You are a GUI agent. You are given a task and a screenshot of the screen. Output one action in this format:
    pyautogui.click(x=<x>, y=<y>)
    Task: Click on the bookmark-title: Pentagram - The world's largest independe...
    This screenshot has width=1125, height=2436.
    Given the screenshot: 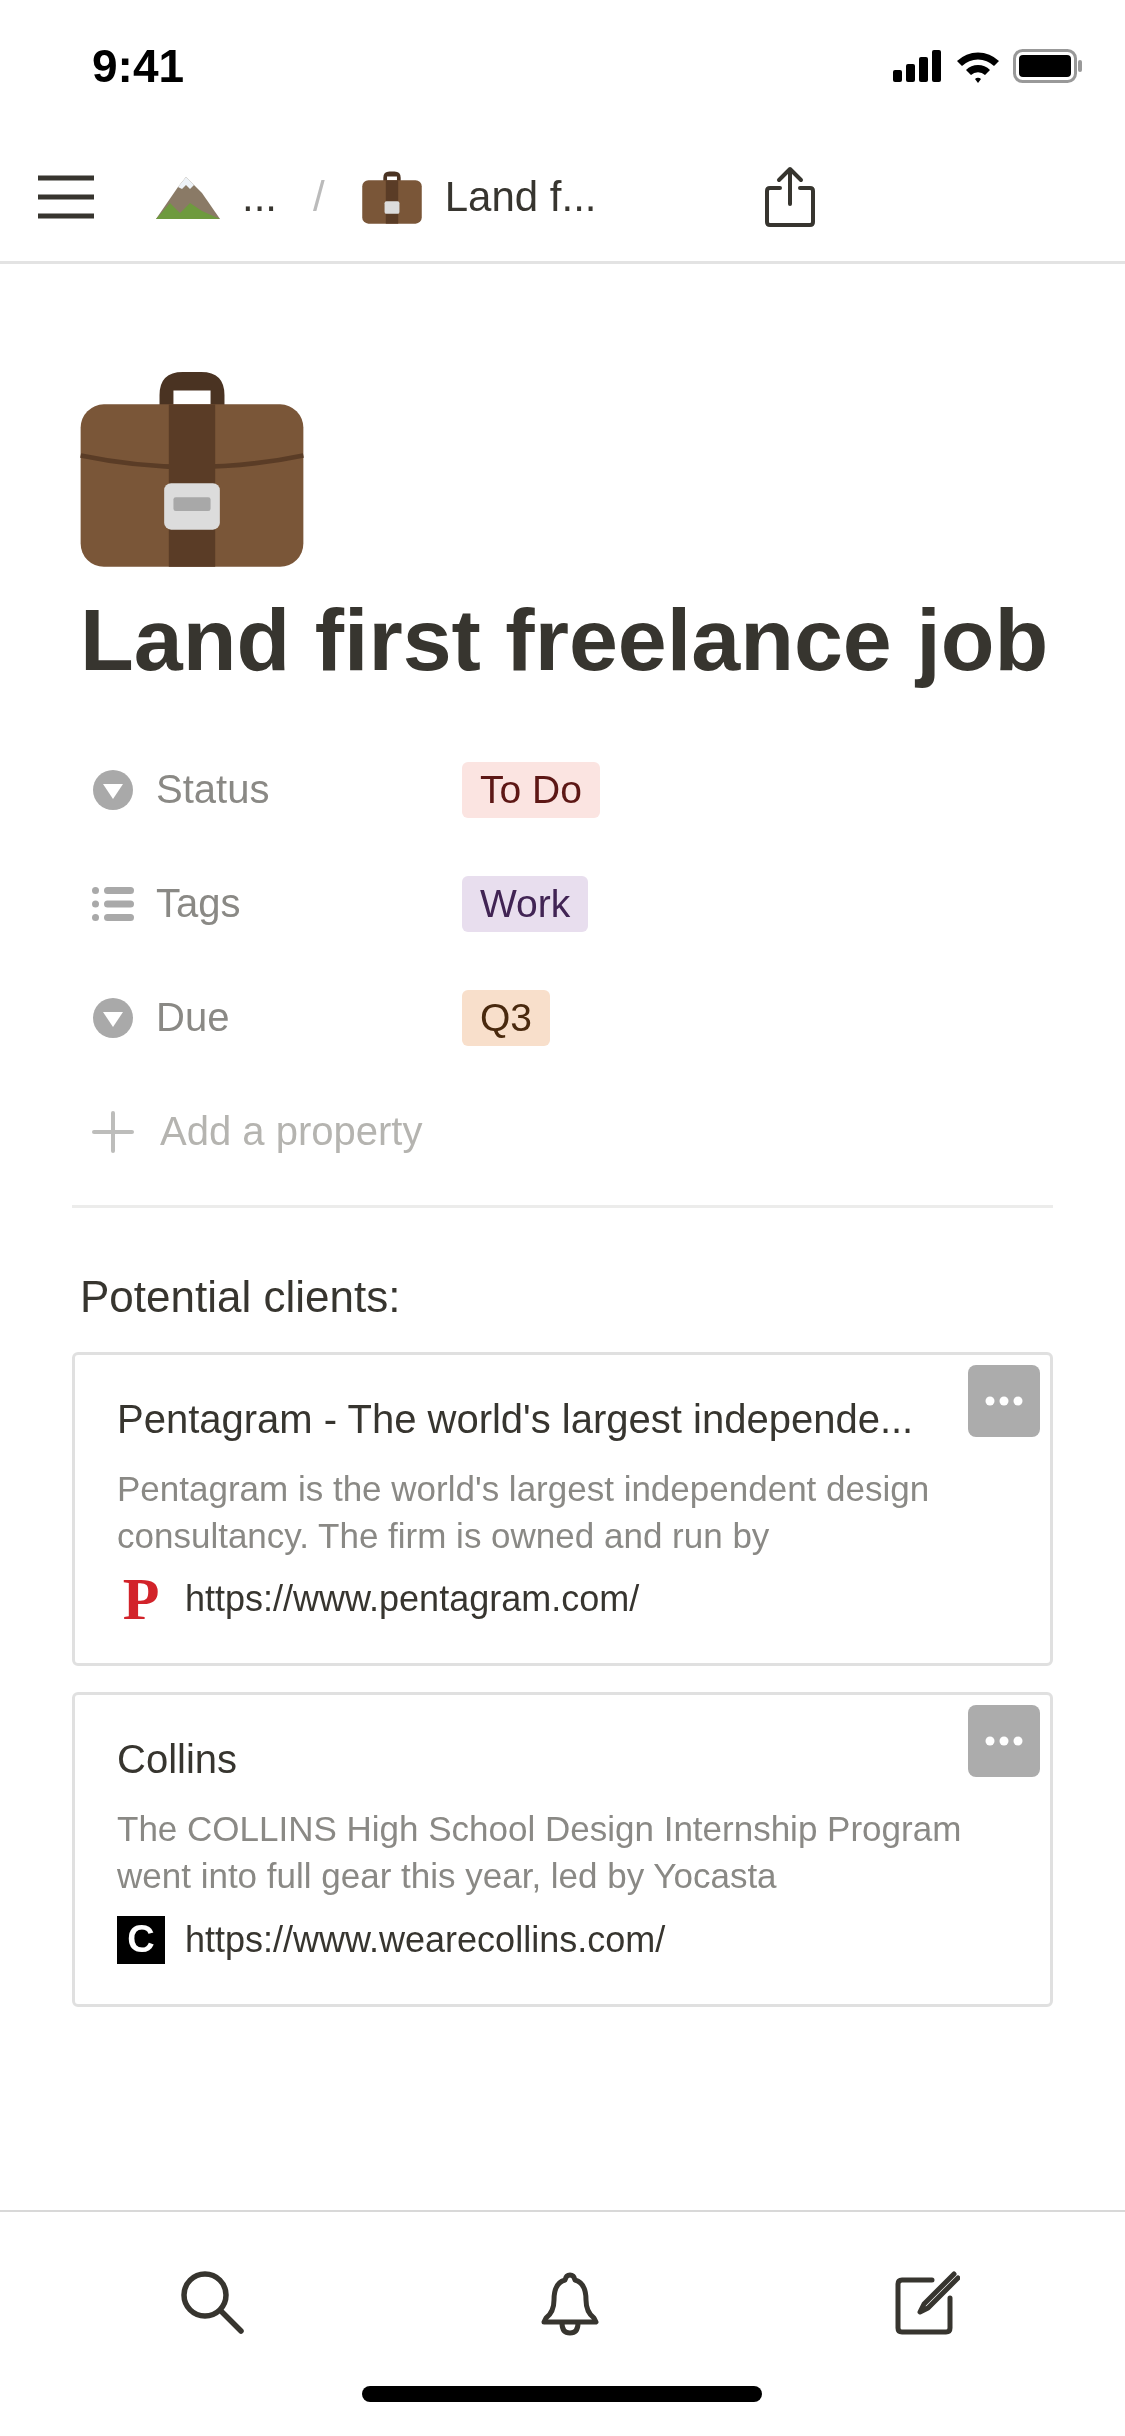 What is the action you would take?
    pyautogui.click(x=516, y=1419)
    